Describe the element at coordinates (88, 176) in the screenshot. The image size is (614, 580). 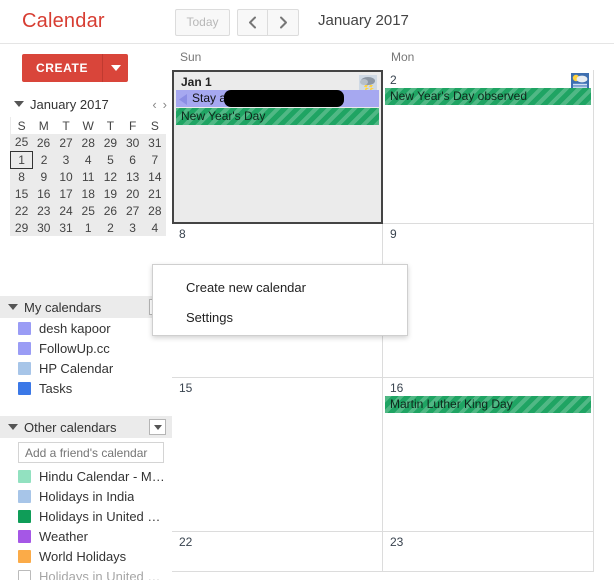
I see `mini-day-cell: 11` at that location.